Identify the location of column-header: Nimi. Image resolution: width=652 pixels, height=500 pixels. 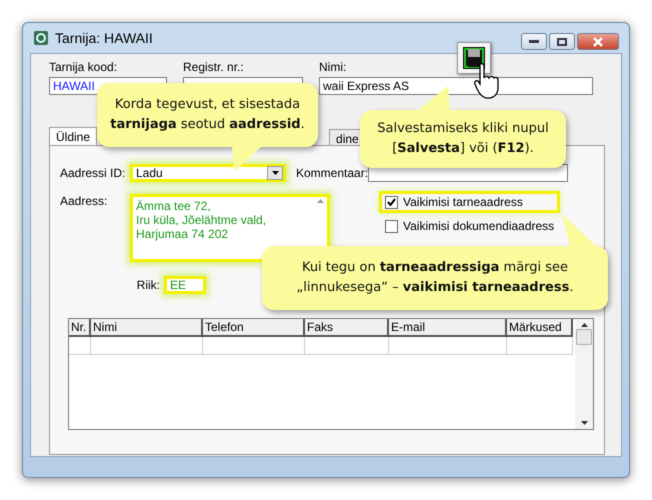
(147, 328).